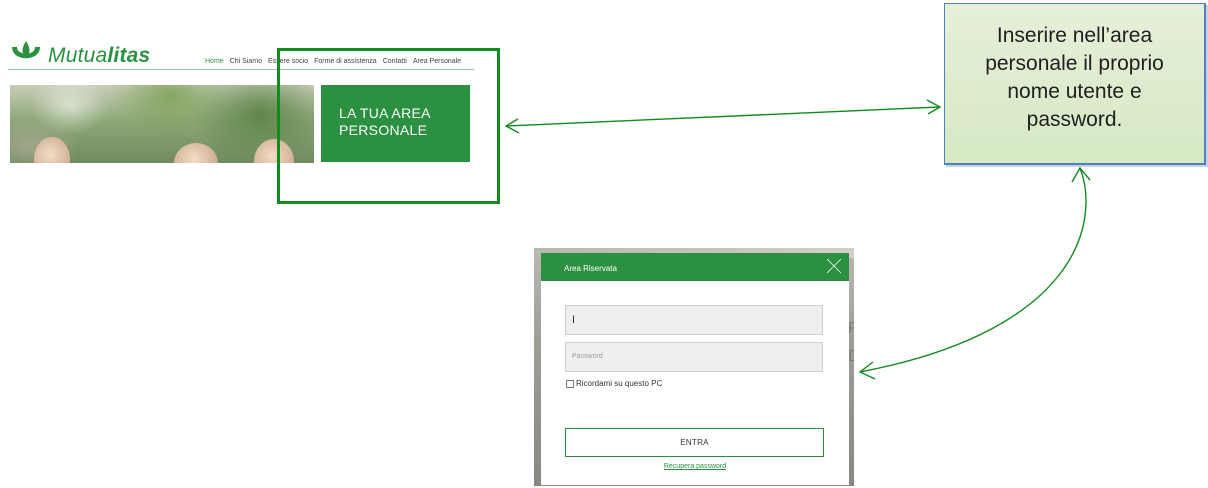 This screenshot has width=1208, height=488. What do you see at coordinates (695, 466) in the screenshot?
I see `recover-password-link: Recupera password` at bounding box center [695, 466].